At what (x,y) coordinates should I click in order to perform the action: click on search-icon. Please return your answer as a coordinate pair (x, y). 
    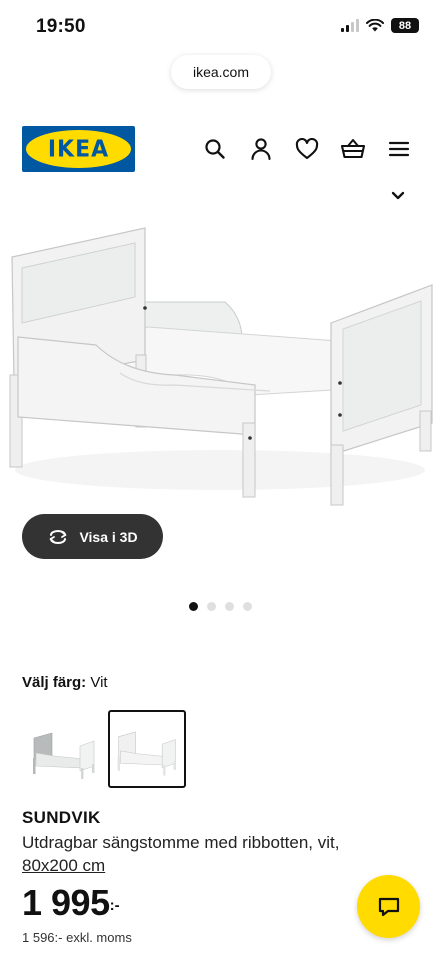
    Looking at the image, I should click on (215, 149).